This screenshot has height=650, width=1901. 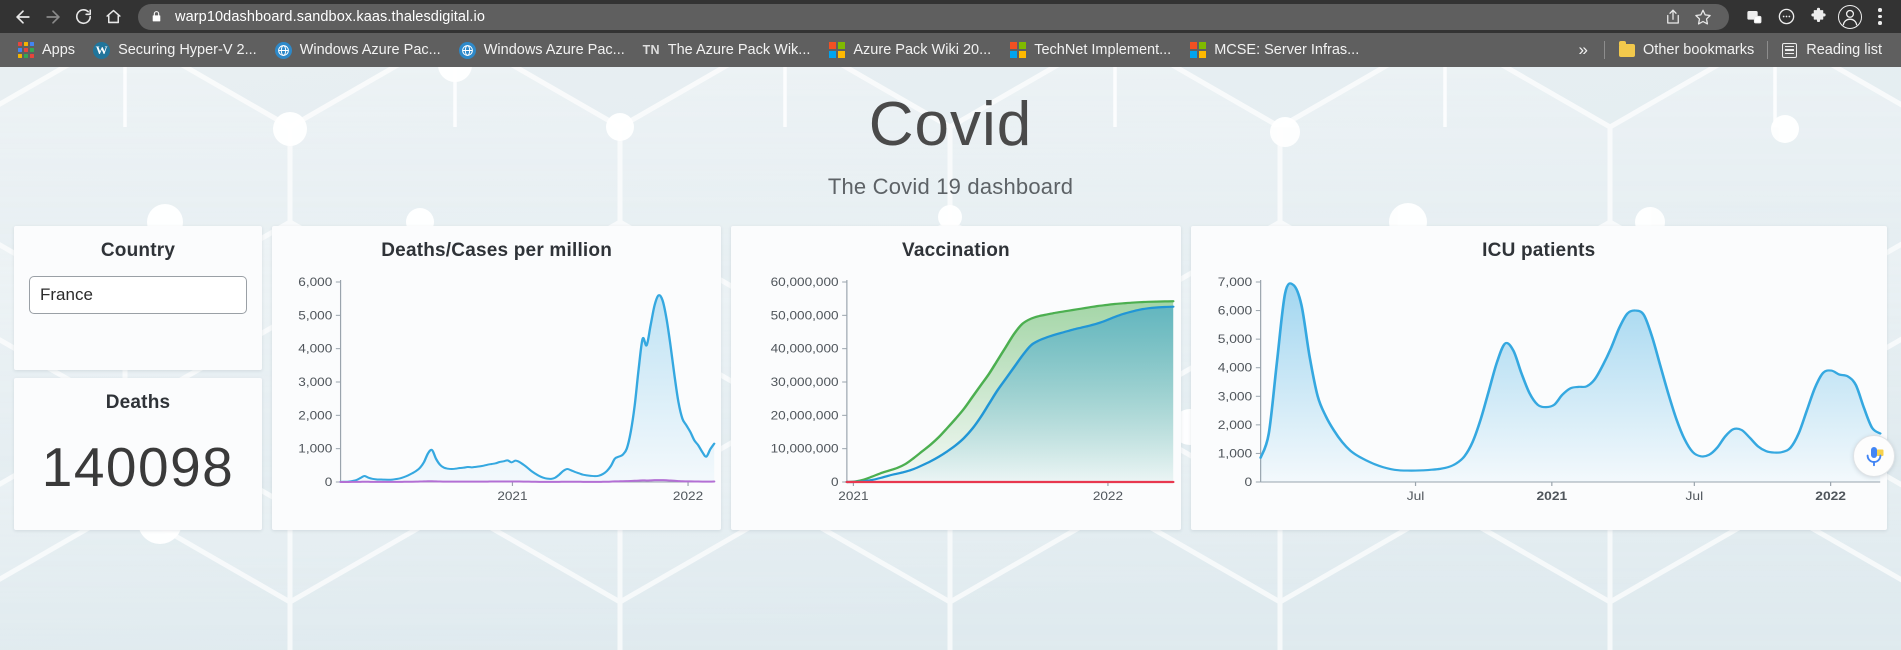 I want to click on svg-text: 10,000,000, so click(x=805, y=449).